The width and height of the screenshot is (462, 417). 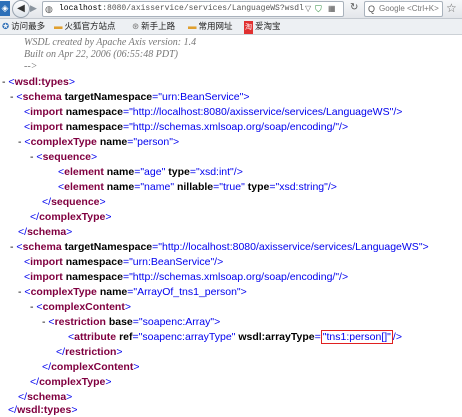 I want to click on taobao-icon: 淘, so click(x=248, y=27).